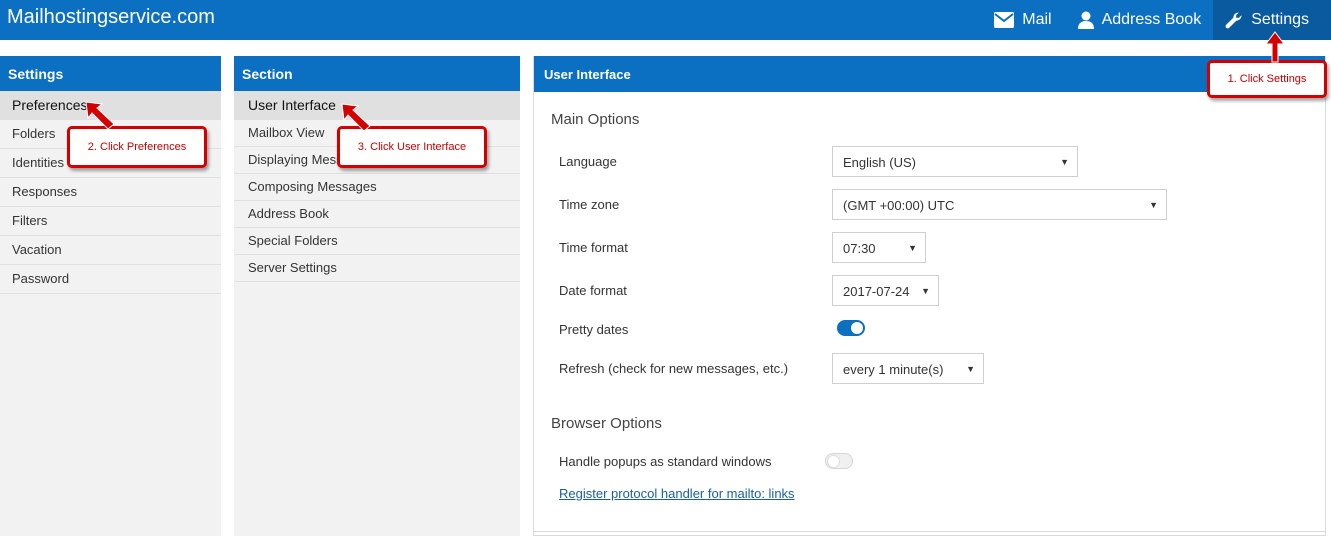 The image size is (1331, 536). Describe the element at coordinates (929, 531) in the screenshot. I see `divider` at that location.